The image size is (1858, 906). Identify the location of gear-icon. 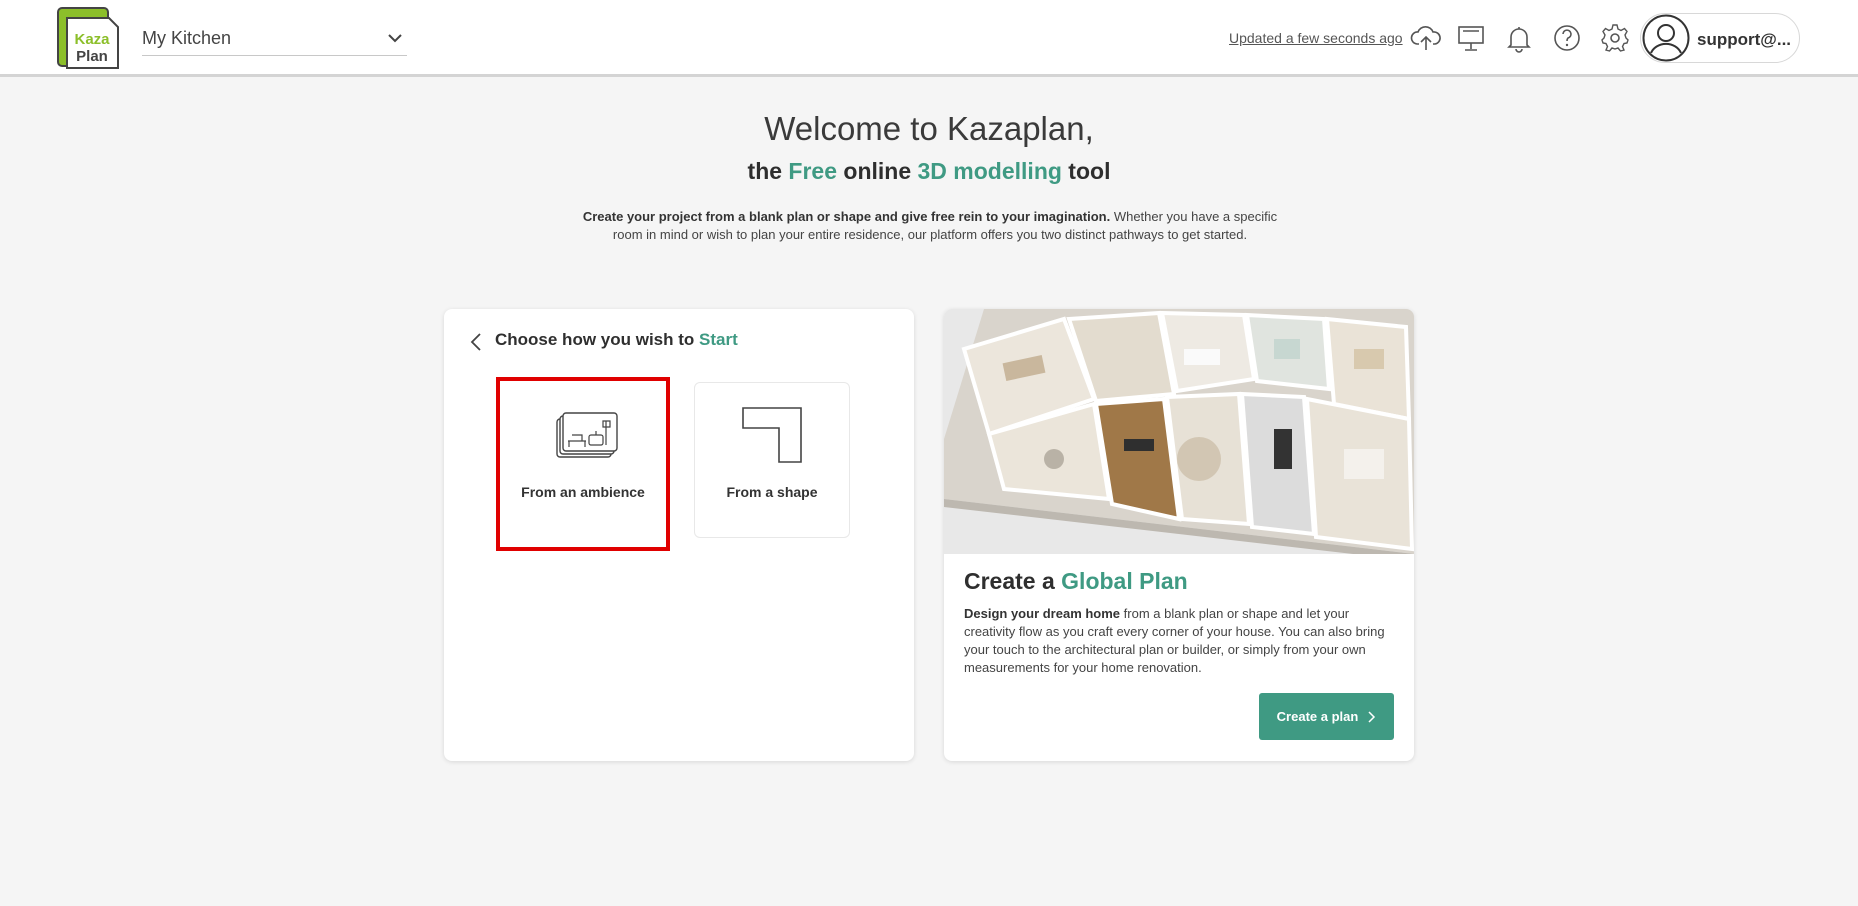
(1615, 38).